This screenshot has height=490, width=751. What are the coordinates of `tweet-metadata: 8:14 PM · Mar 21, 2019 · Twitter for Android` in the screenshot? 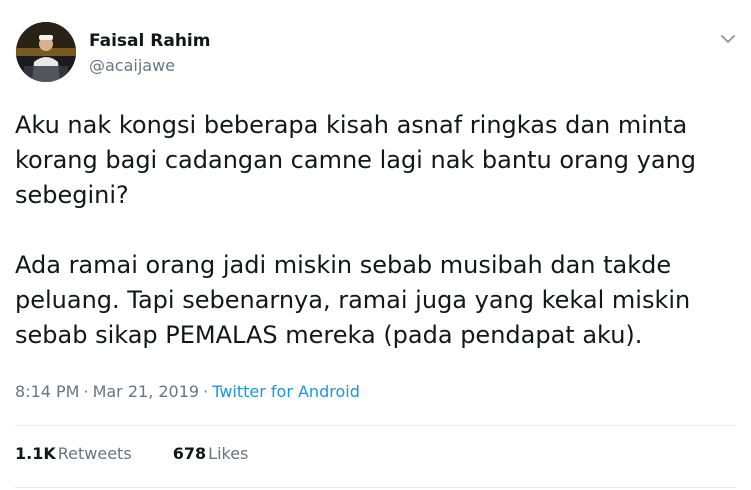 It's located at (187, 391).